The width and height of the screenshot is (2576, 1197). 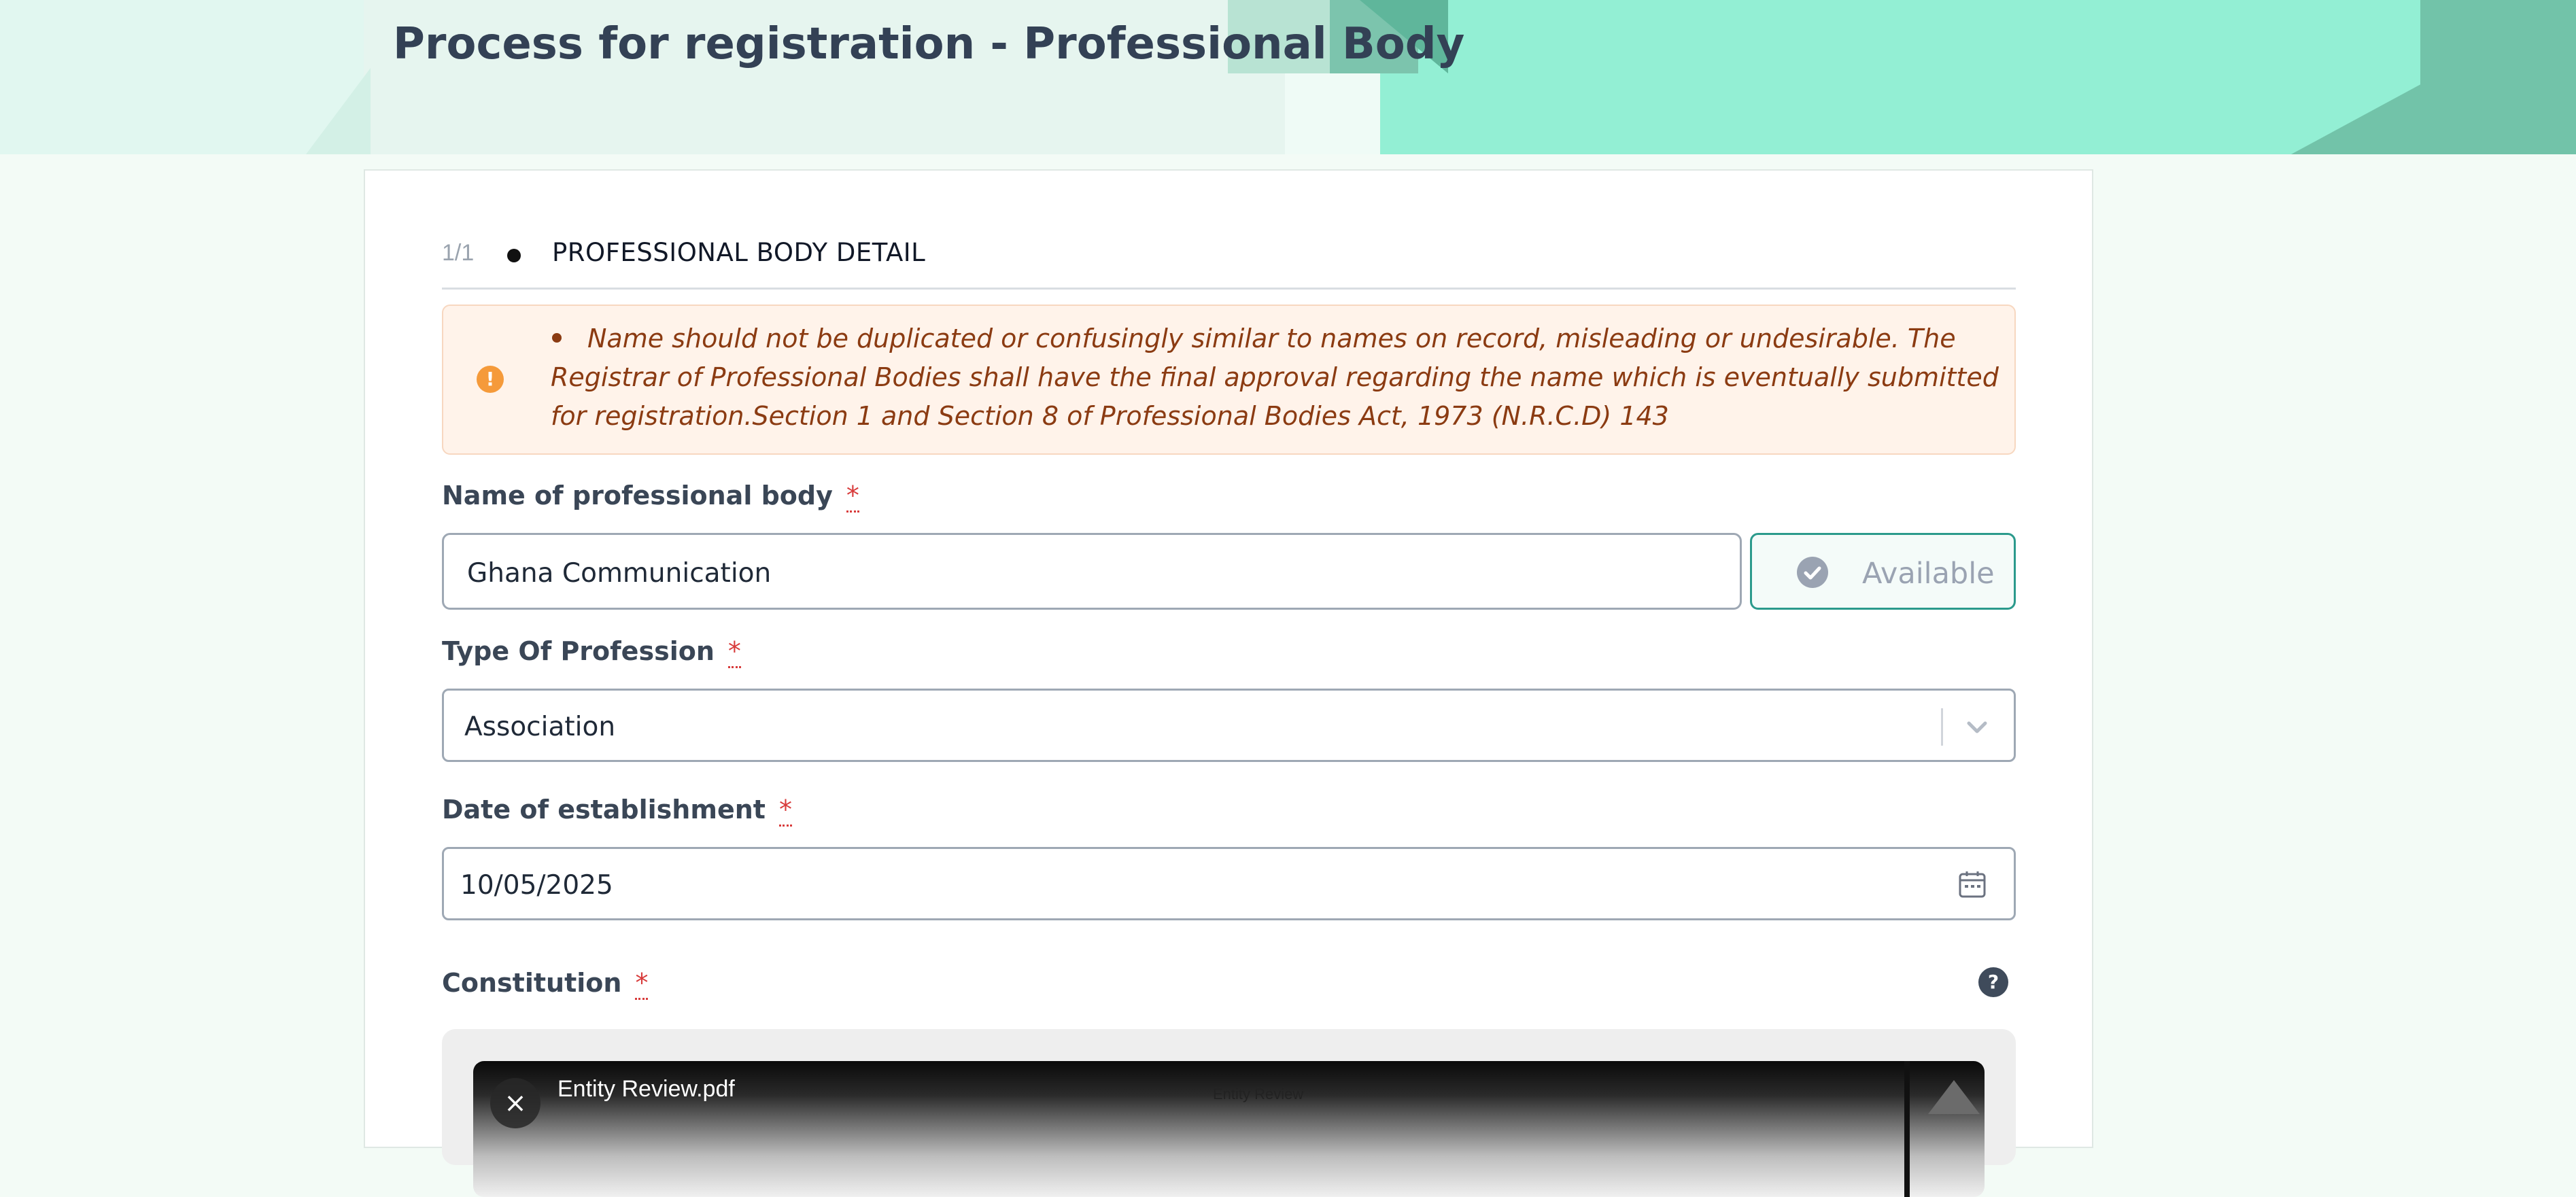 What do you see at coordinates (1258, 1094) in the screenshot?
I see `file-preview-title: Entity Review` at bounding box center [1258, 1094].